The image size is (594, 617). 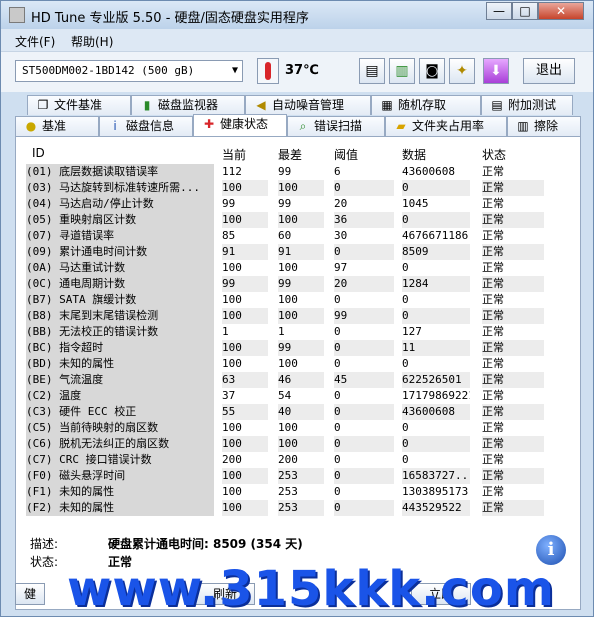 What do you see at coordinates (414, 154) in the screenshot?
I see `col-header-data: 数据` at bounding box center [414, 154].